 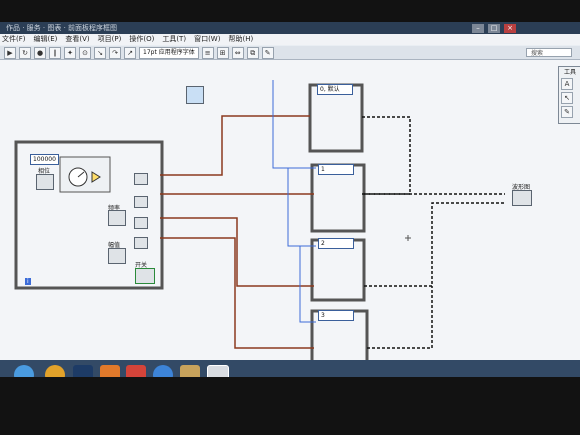 I want to click on menu-tools: 工具(T), so click(x=174, y=39).